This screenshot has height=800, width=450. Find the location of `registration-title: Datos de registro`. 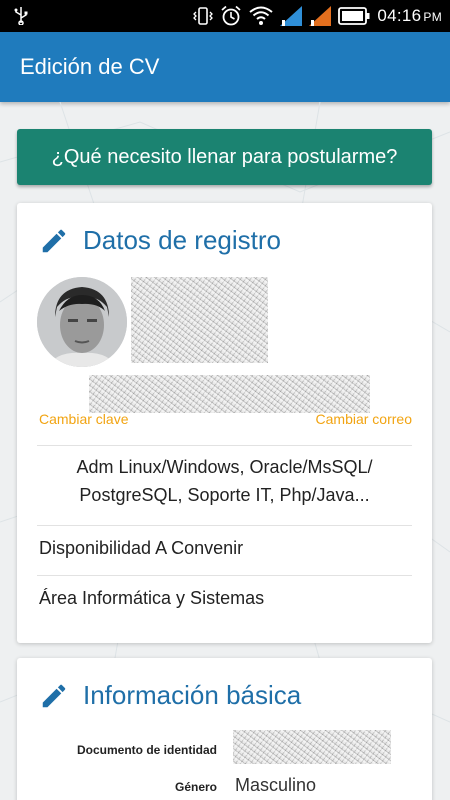

registration-title: Datos de registro is located at coordinates (182, 240).